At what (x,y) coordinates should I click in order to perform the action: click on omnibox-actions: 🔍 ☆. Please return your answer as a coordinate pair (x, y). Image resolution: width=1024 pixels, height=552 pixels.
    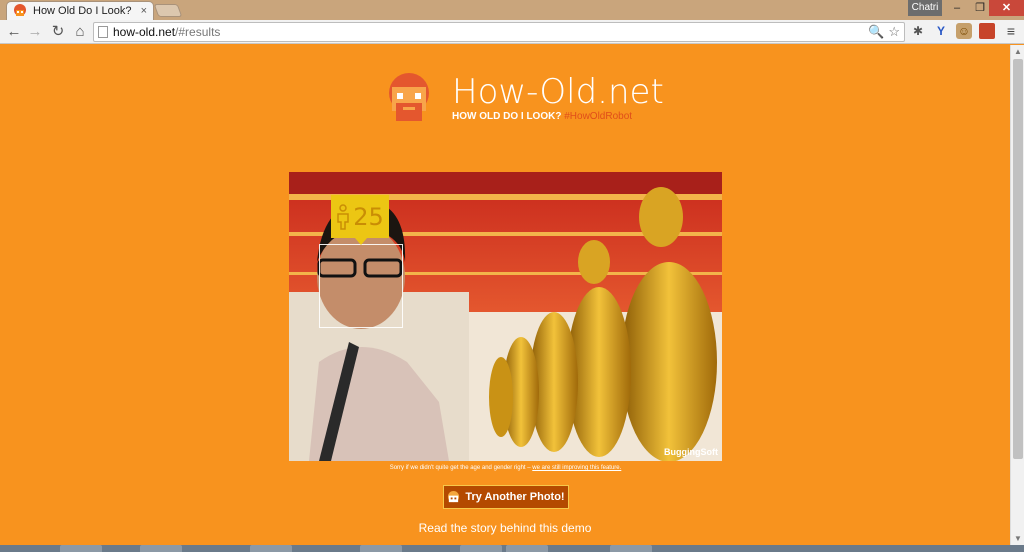
    Looking at the image, I should click on (884, 32).